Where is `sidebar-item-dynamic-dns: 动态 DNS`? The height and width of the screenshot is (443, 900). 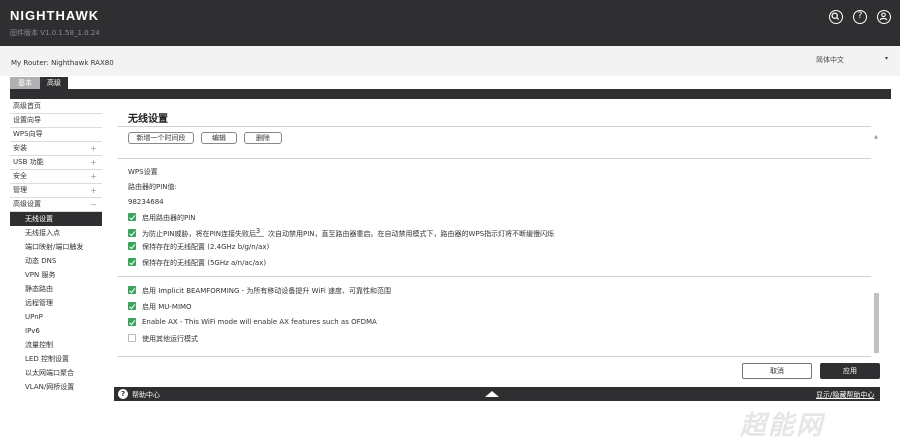
sidebar-item-dynamic-dns: 动态 DNS is located at coordinates (56, 261).